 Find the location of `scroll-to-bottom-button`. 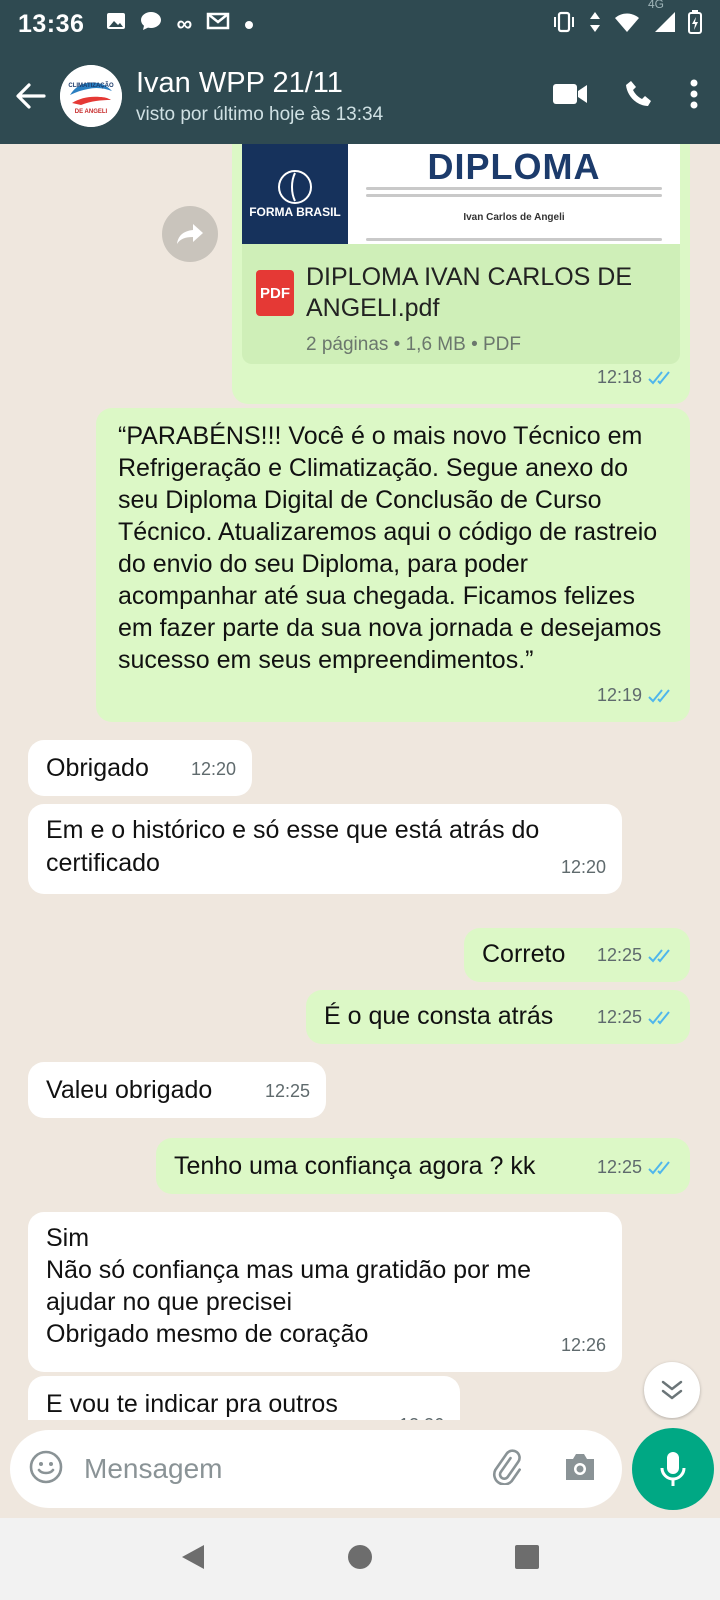

scroll-to-bottom-button is located at coordinates (672, 1390).